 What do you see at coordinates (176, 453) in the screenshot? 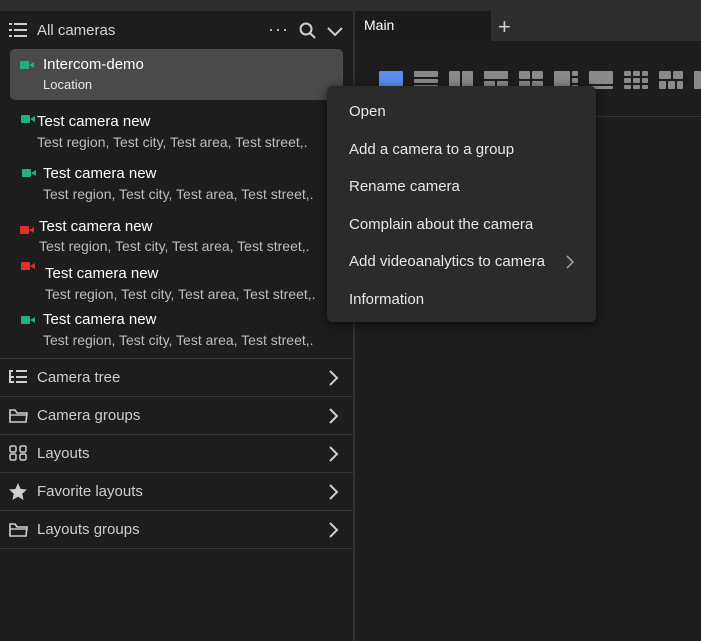
I see `section-layouts: Layouts` at bounding box center [176, 453].